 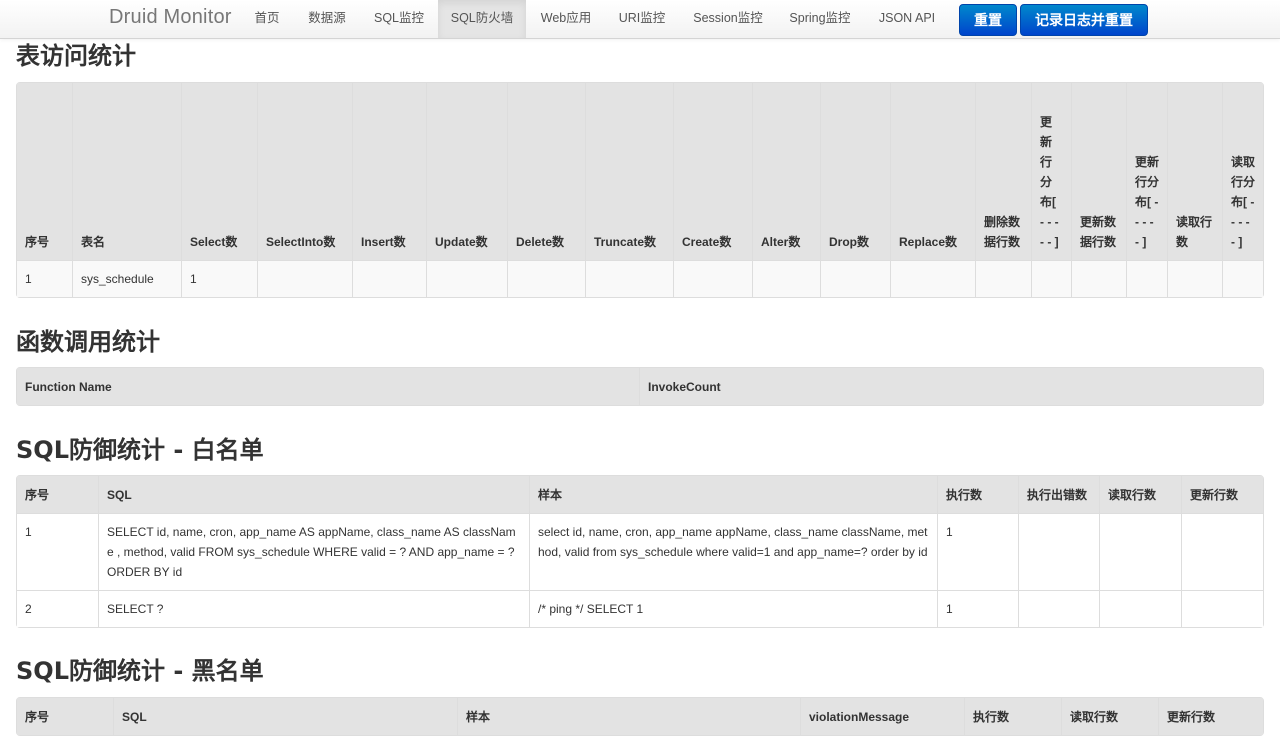 I want to click on column-header: Delete数, so click(x=546, y=171).